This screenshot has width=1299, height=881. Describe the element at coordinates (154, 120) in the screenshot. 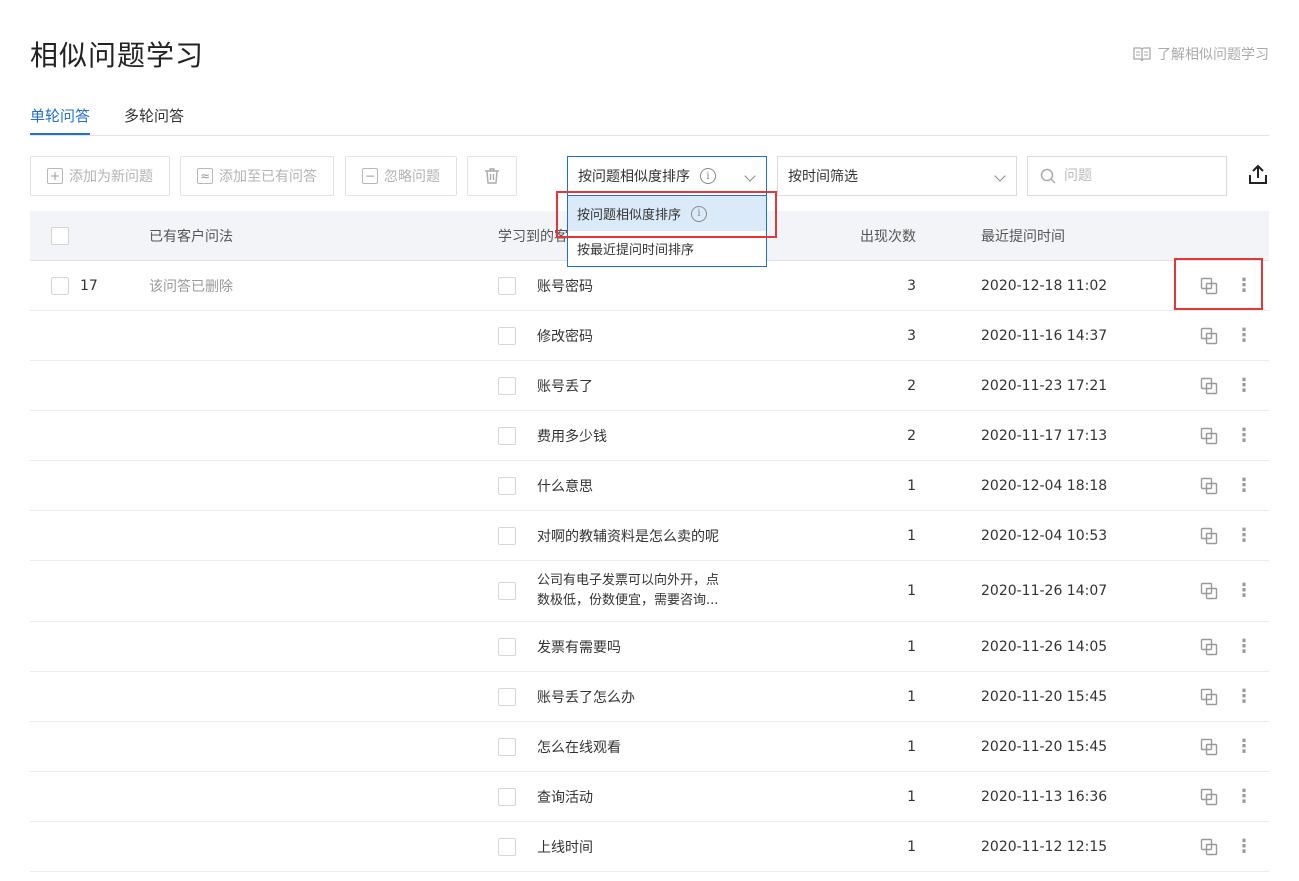

I see `tab-multi-turn: 多轮问答` at that location.